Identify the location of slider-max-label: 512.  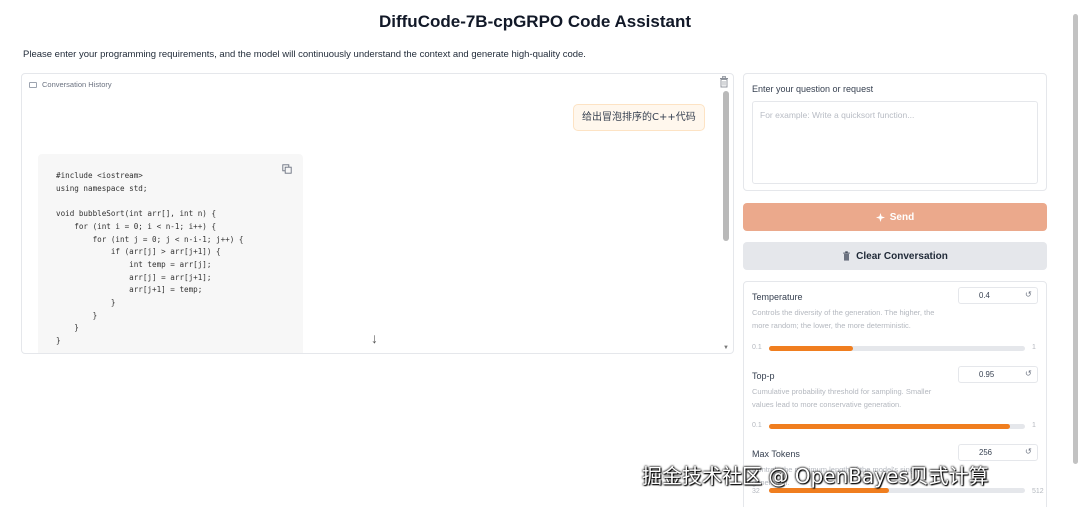
(1038, 491).